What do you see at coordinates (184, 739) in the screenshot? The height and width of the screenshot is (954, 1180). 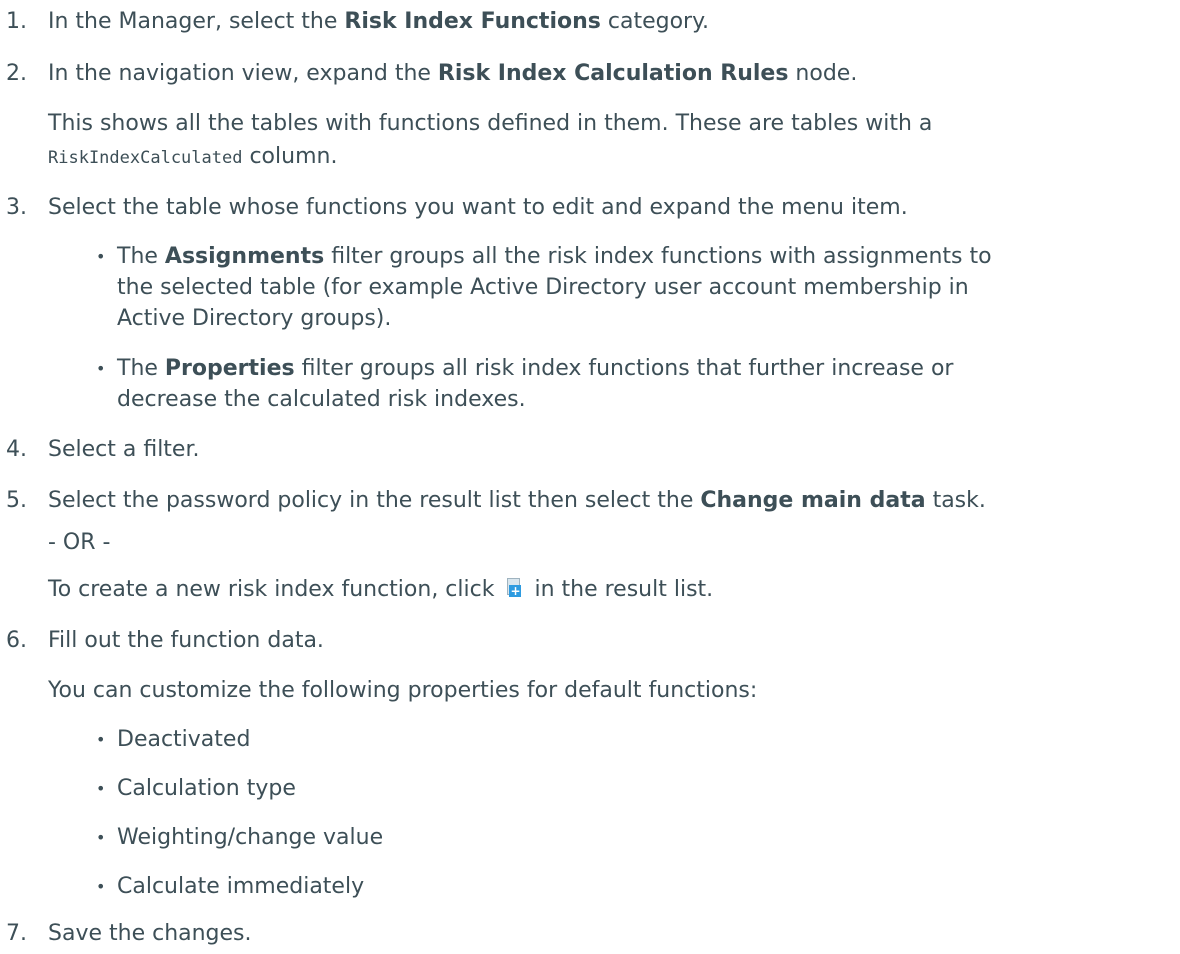 I see `bullet-text: Deactivated` at bounding box center [184, 739].